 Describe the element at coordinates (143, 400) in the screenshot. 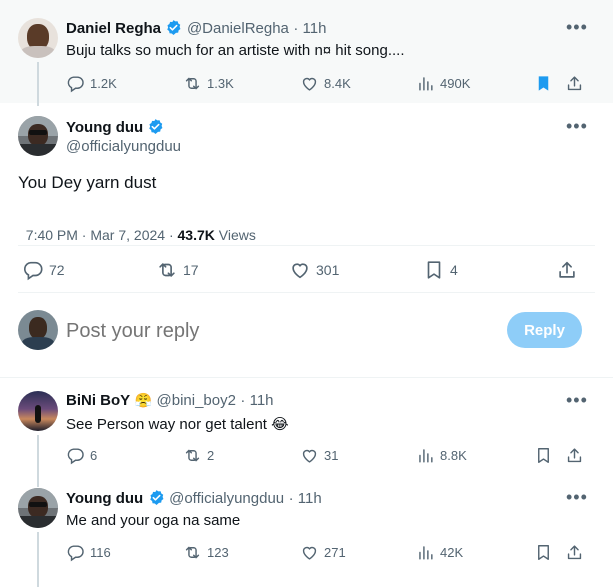

I see `author-emoji: 😤` at that location.